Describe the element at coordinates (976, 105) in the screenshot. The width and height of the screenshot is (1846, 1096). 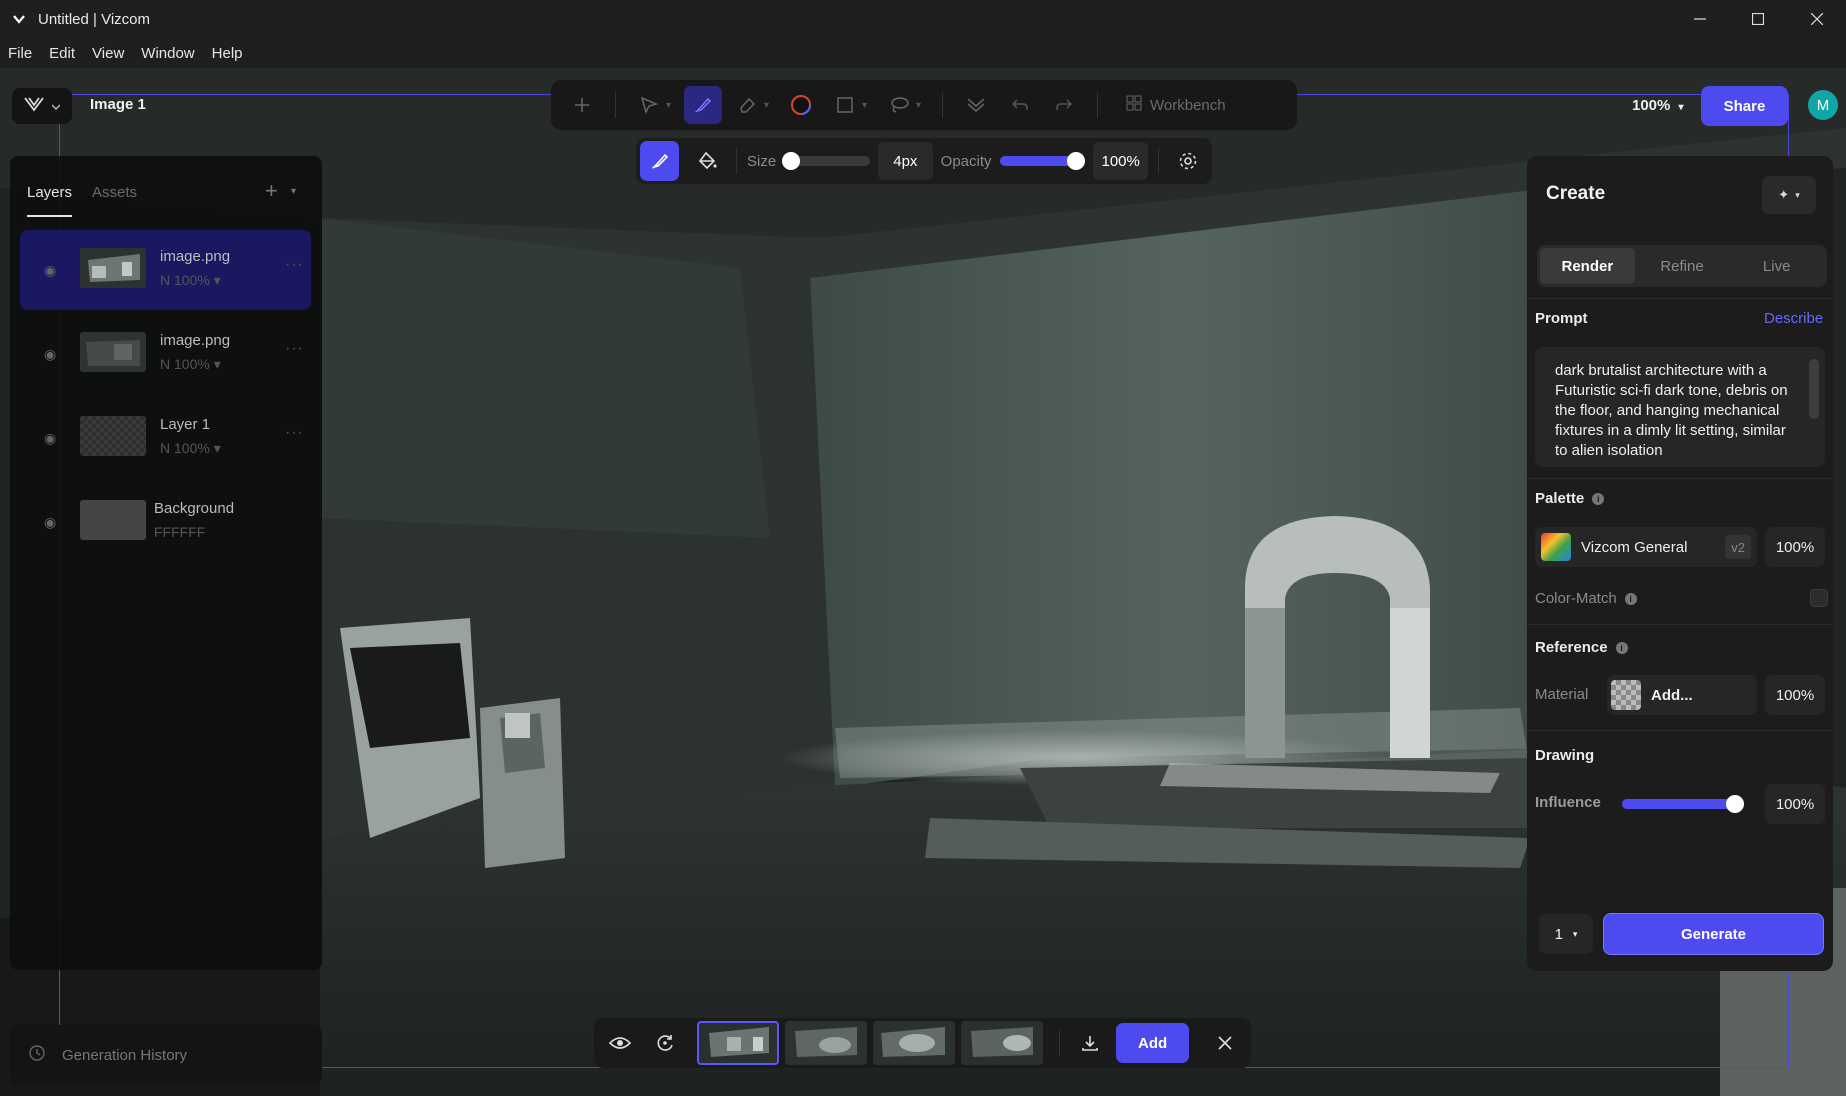
I see `layers-down-icon` at that location.